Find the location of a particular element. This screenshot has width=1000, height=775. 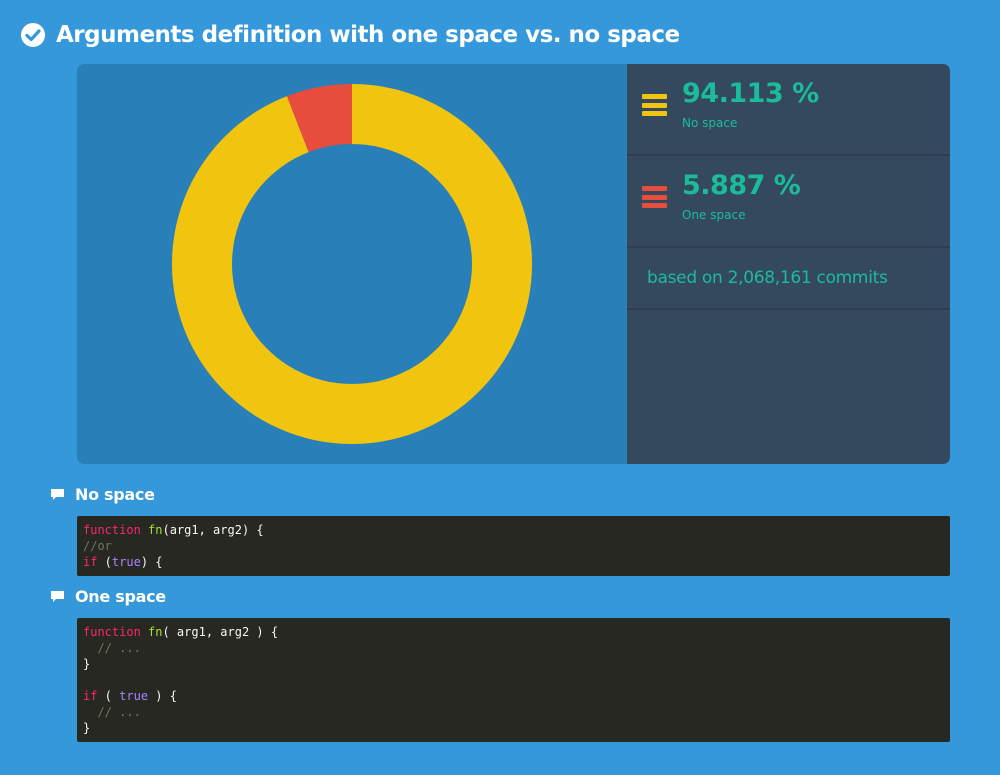

code-token: //or is located at coordinates (97, 546).